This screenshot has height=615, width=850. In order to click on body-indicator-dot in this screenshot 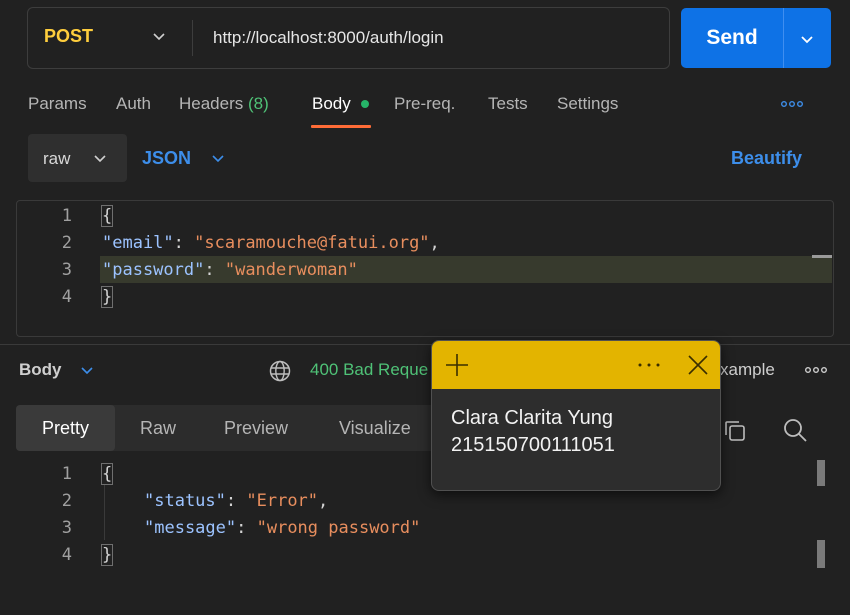, I will do `click(365, 104)`.